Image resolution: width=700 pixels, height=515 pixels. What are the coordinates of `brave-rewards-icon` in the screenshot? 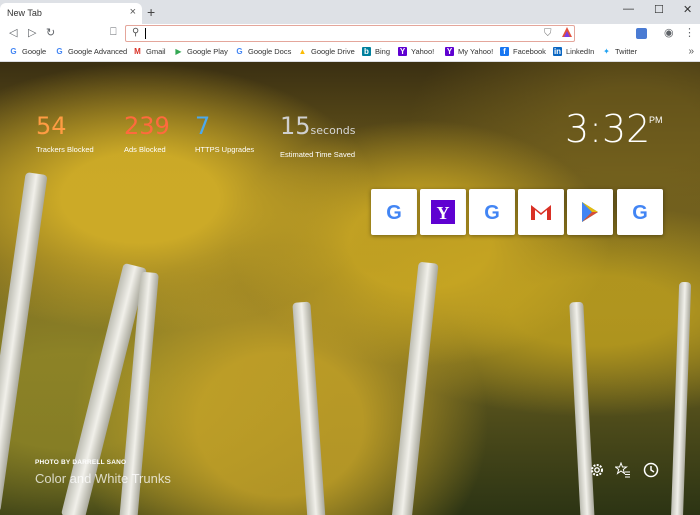 It's located at (567, 32).